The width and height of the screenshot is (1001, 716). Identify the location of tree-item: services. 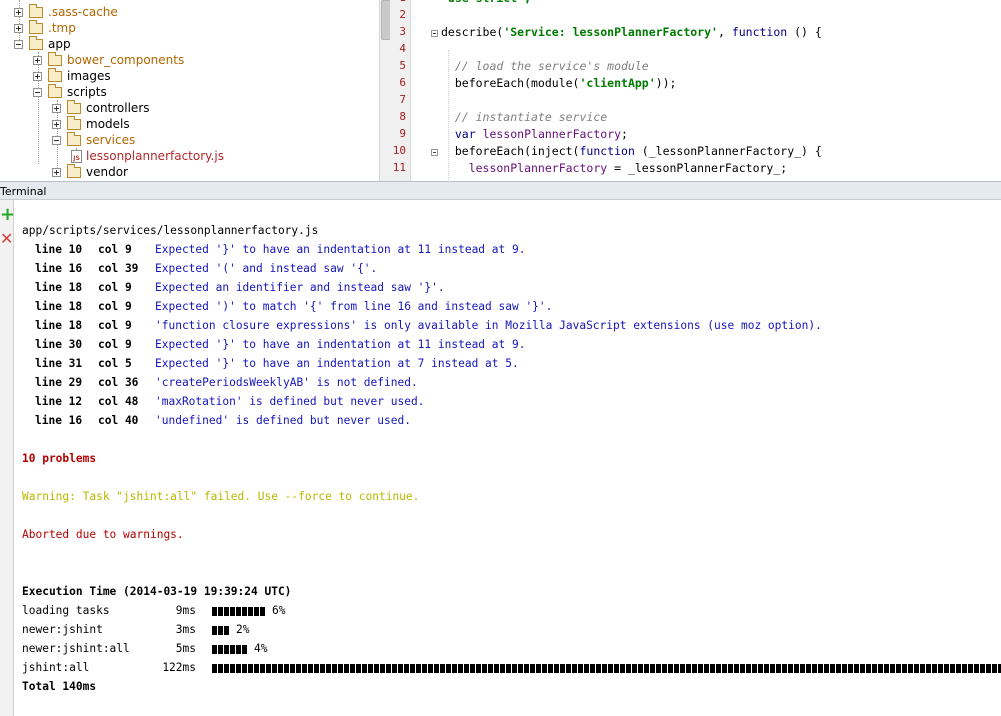
(93, 139).